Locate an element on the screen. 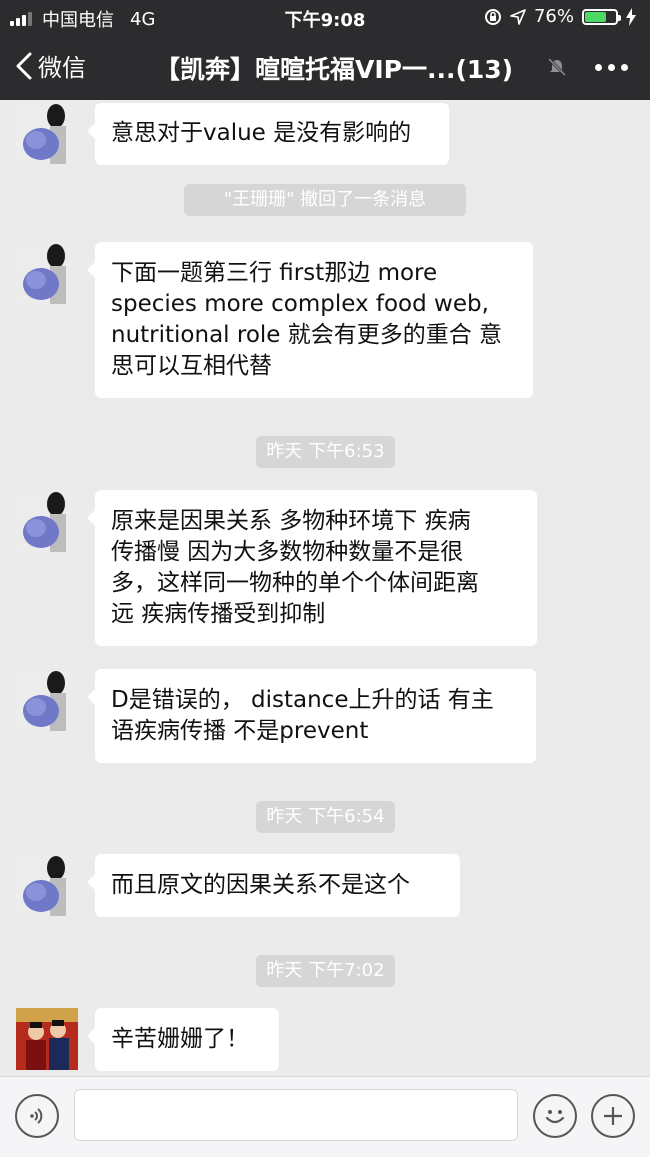  message-input is located at coordinates (296, 1115).